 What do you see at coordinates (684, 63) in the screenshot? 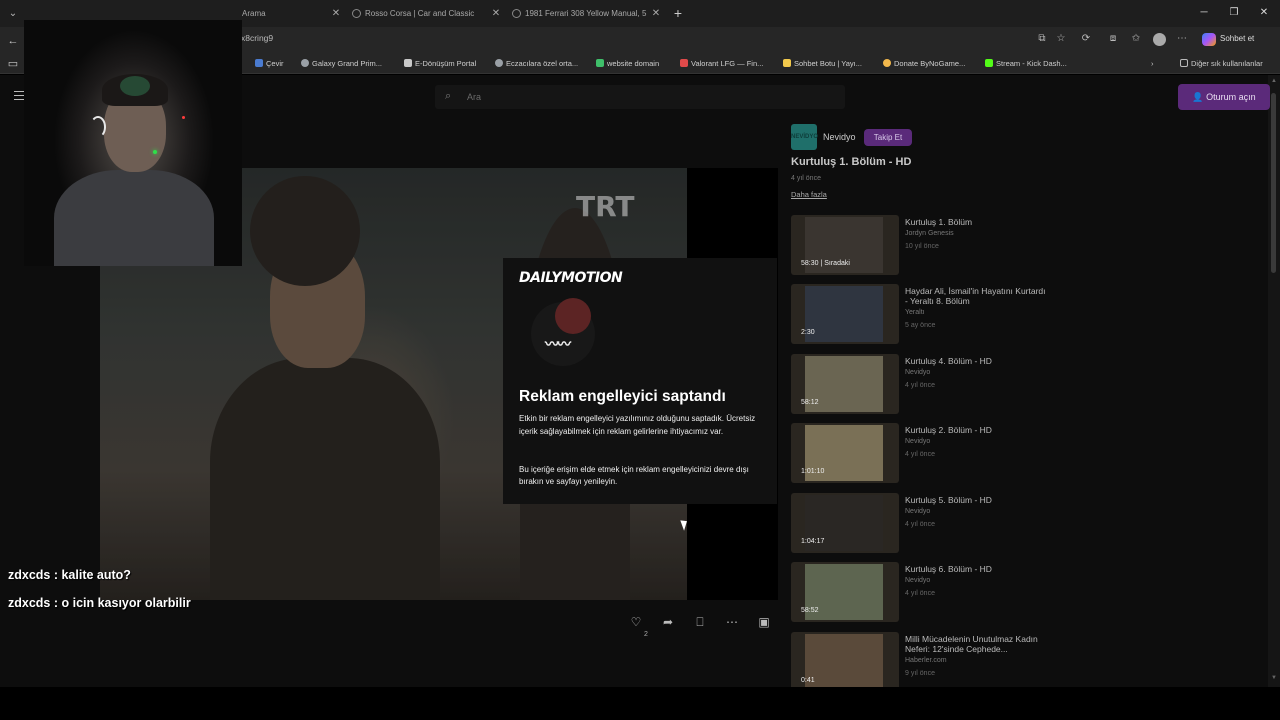
I see `valorant-icon` at bounding box center [684, 63].